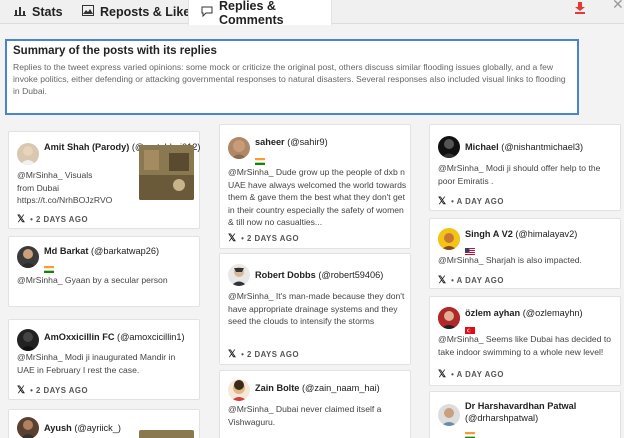  What do you see at coordinates (251, 13) in the screenshot?
I see `tab-label: Replies & Comments` at bounding box center [251, 13].